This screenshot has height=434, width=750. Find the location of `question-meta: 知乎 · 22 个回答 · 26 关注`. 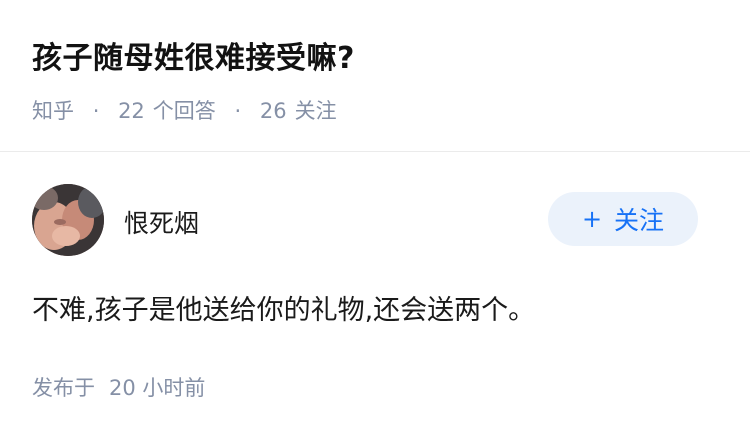

question-meta: 知乎 · 22 个回答 · 26 关注 is located at coordinates (184, 110).